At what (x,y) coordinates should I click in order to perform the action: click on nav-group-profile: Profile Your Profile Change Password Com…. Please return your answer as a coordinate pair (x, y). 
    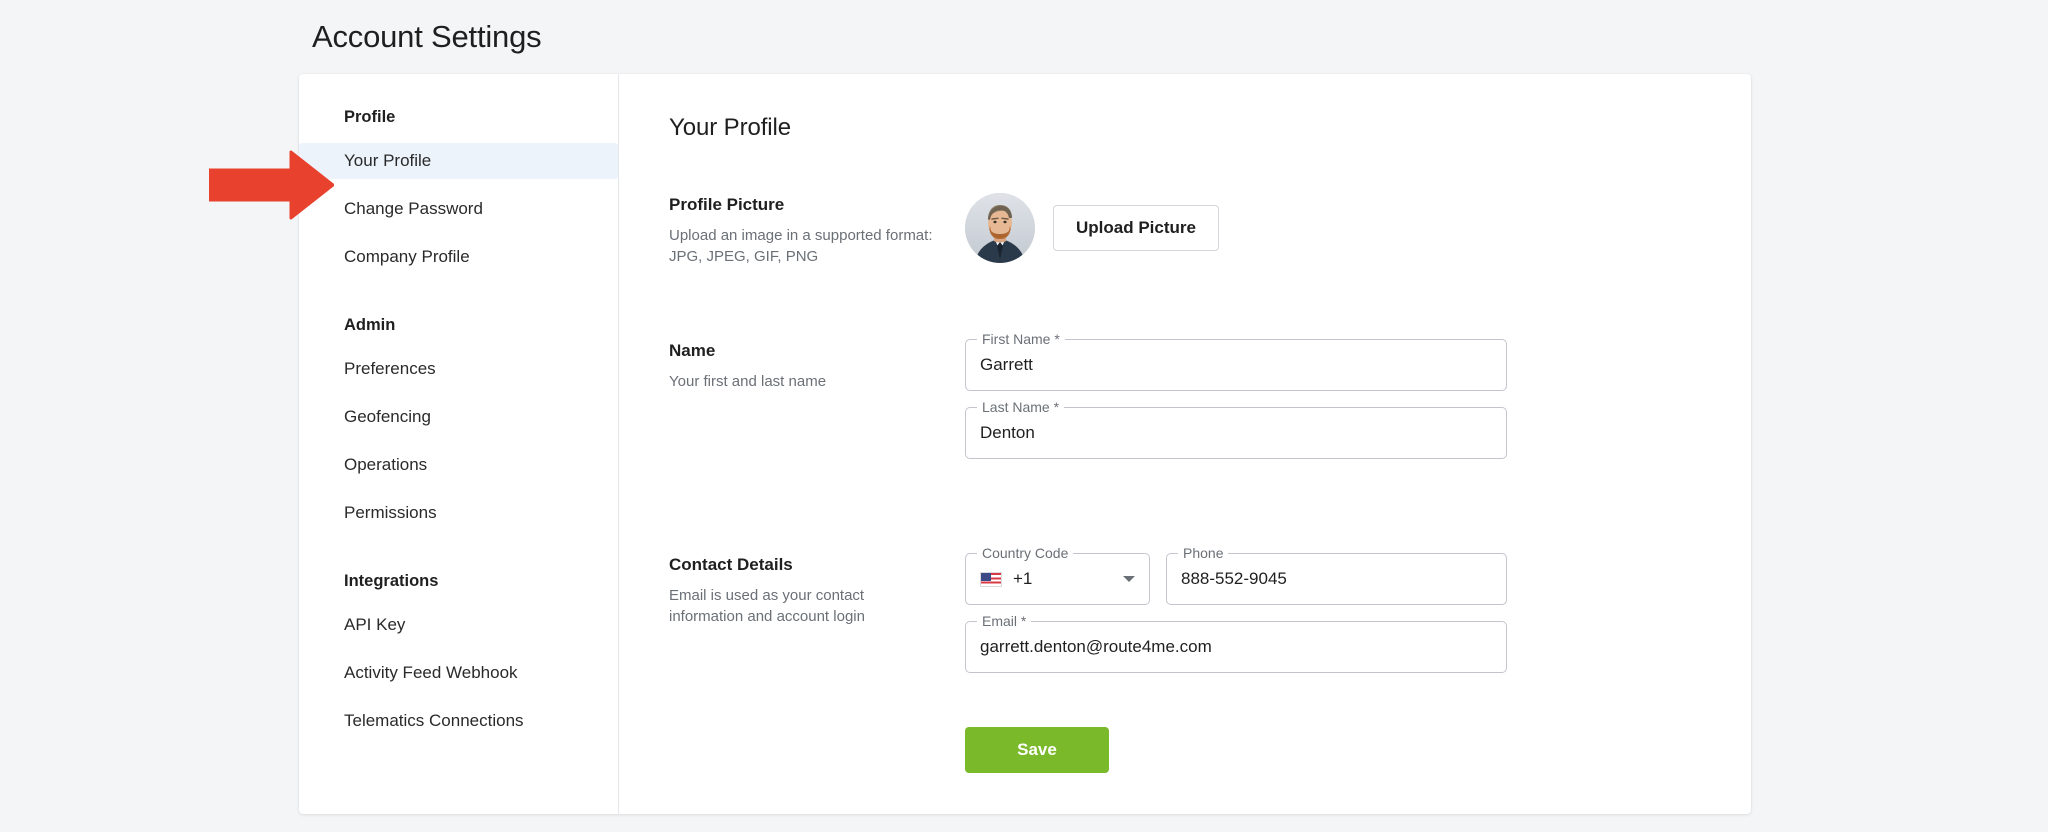
    Looking at the image, I should click on (458, 190).